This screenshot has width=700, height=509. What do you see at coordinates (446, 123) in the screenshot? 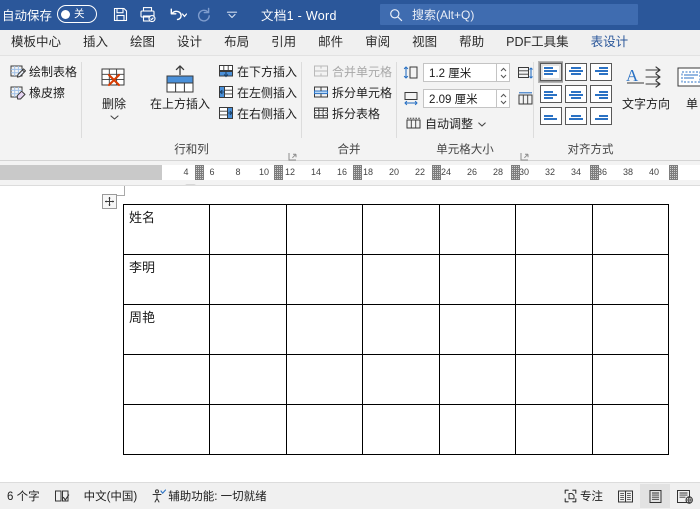
I see `autofit-button: 自动调整` at bounding box center [446, 123].